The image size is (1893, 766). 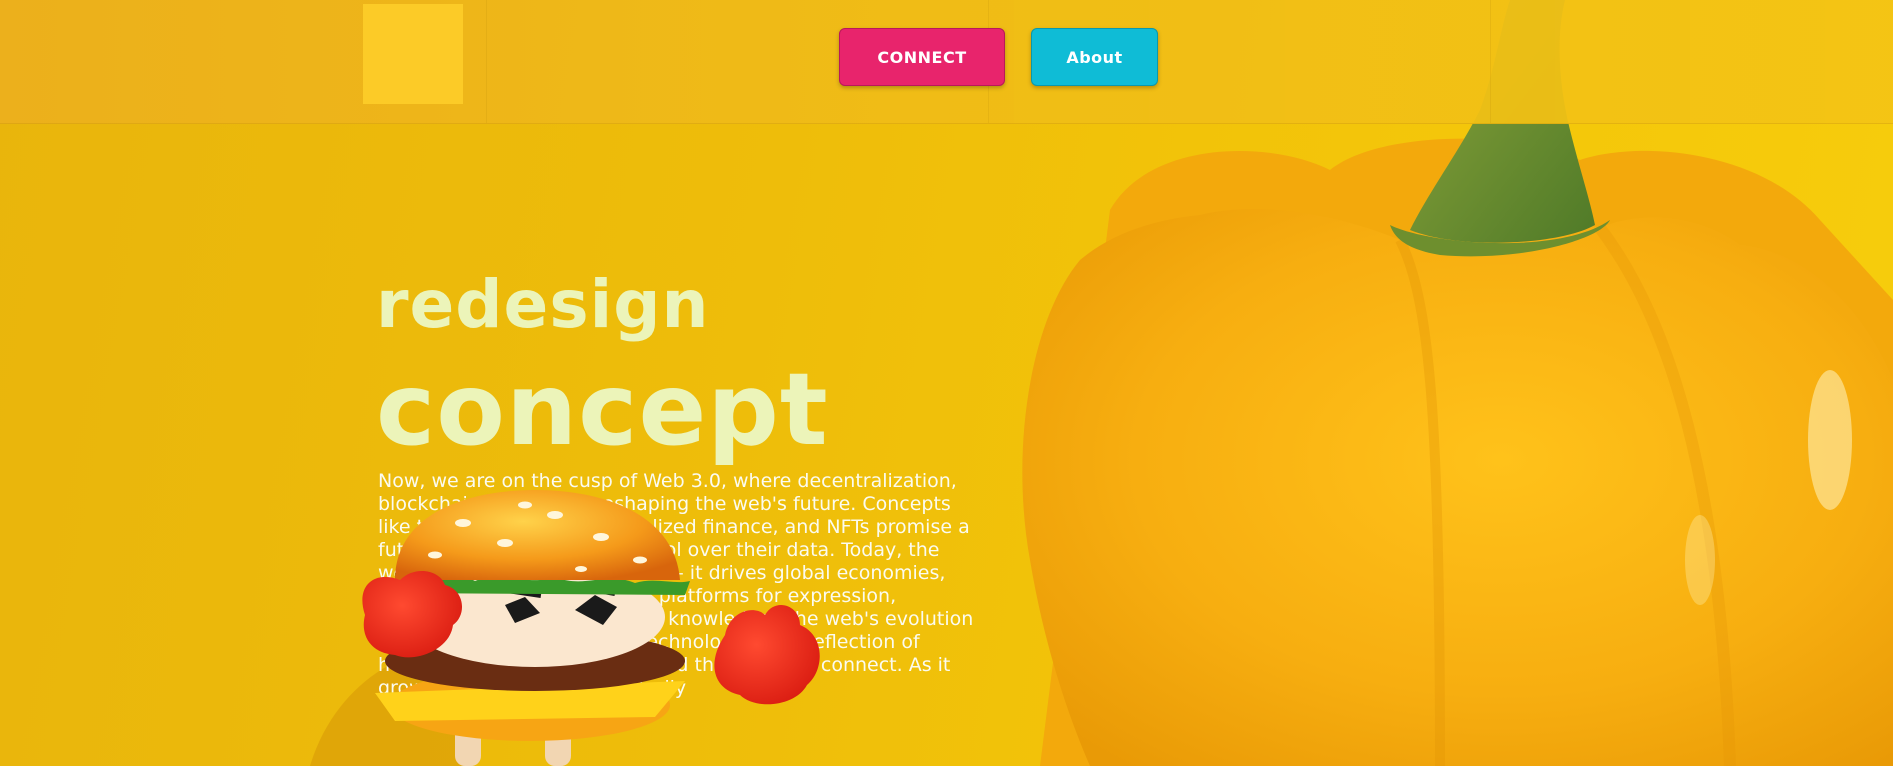 What do you see at coordinates (543, 304) in the screenshot?
I see `hero-title-line1: redesign` at bounding box center [543, 304].